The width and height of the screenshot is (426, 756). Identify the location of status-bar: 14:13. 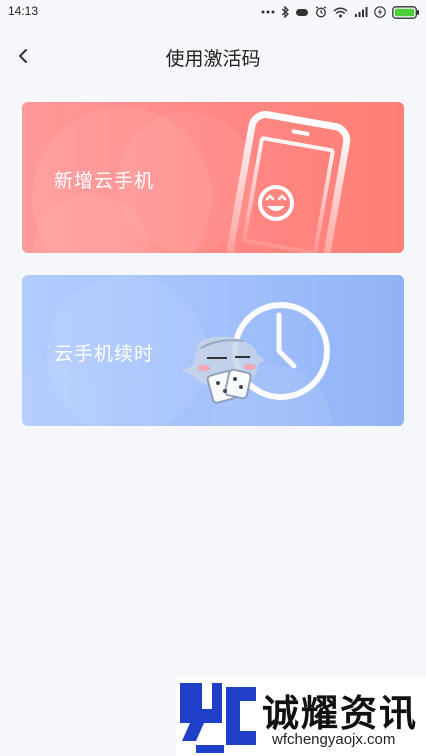
(213, 12).